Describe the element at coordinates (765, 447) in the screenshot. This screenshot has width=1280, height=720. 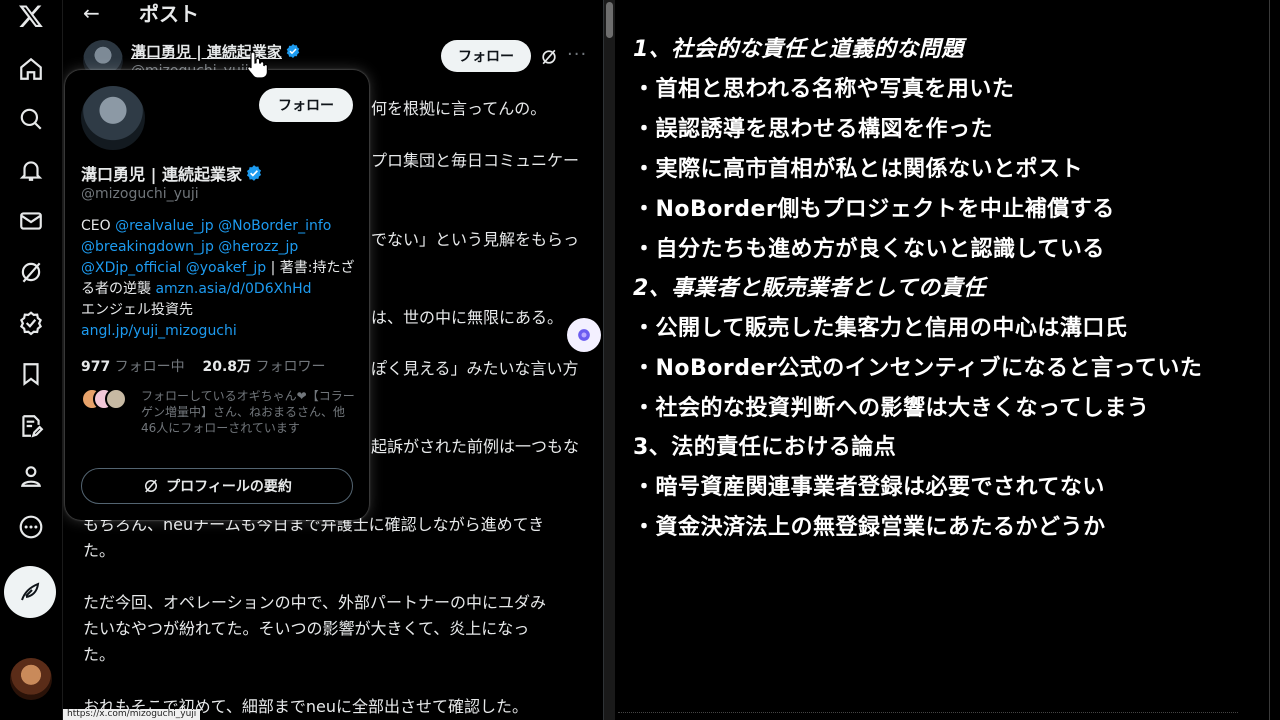
I see `memo-heading: 3、法的責任における論点` at that location.